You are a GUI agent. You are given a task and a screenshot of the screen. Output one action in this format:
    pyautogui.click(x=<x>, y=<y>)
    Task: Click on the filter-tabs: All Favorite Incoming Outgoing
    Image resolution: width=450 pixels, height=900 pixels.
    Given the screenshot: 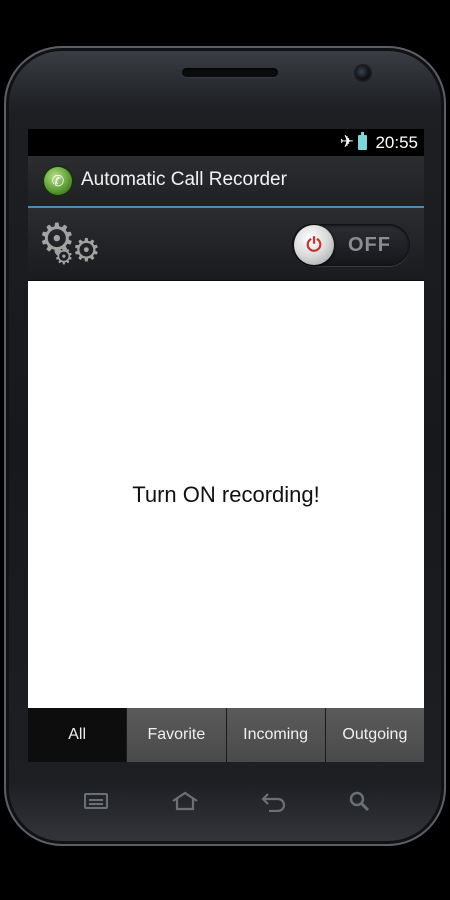 What is the action you would take?
    pyautogui.click(x=226, y=735)
    